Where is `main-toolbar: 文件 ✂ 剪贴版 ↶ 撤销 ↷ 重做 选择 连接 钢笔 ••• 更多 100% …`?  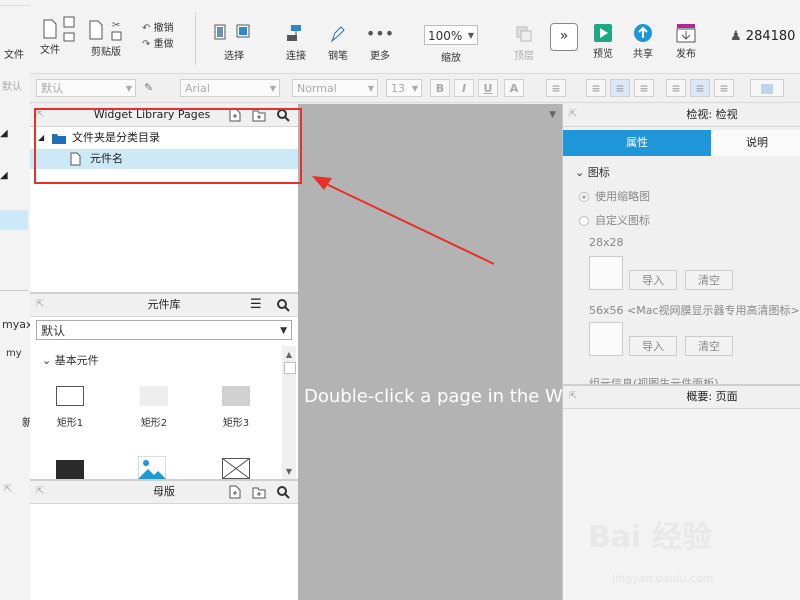
main-toolbar: 文件 ✂ 剪贴版 ↶ 撤销 ↷ 重做 选择 连接 钢笔 ••• 更多 100% … is located at coordinates (415, 39).